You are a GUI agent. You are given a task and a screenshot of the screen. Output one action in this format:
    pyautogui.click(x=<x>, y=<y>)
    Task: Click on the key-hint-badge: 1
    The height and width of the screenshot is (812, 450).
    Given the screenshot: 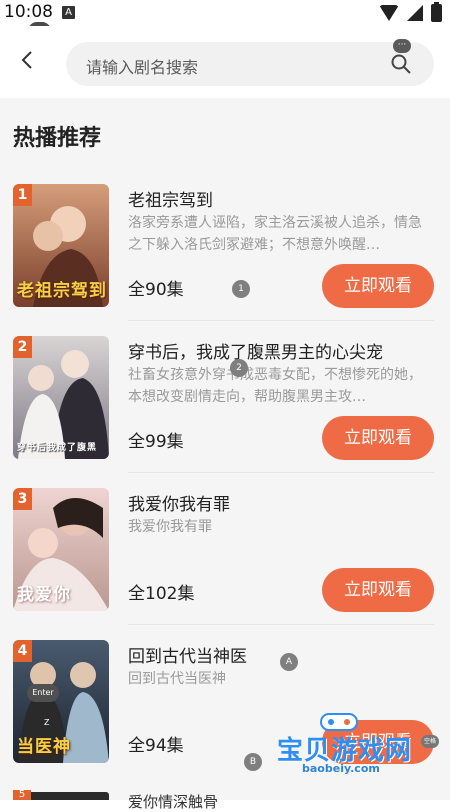 What is the action you would take?
    pyautogui.click(x=241, y=289)
    